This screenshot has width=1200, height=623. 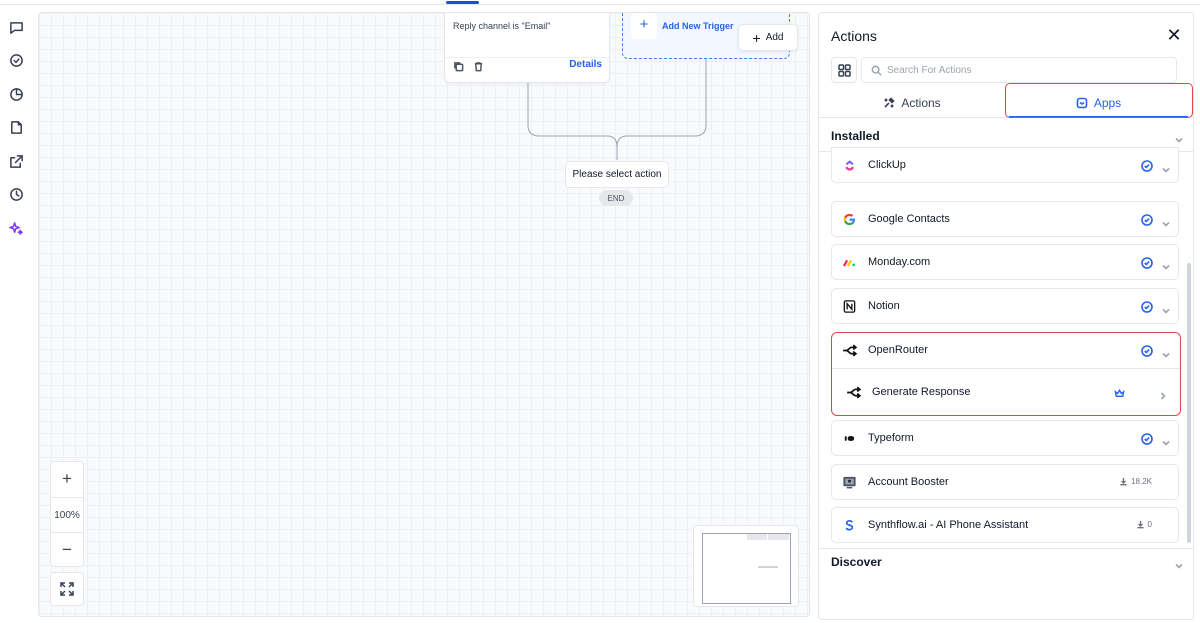 I want to click on top-bar, so click(x=600, y=2).